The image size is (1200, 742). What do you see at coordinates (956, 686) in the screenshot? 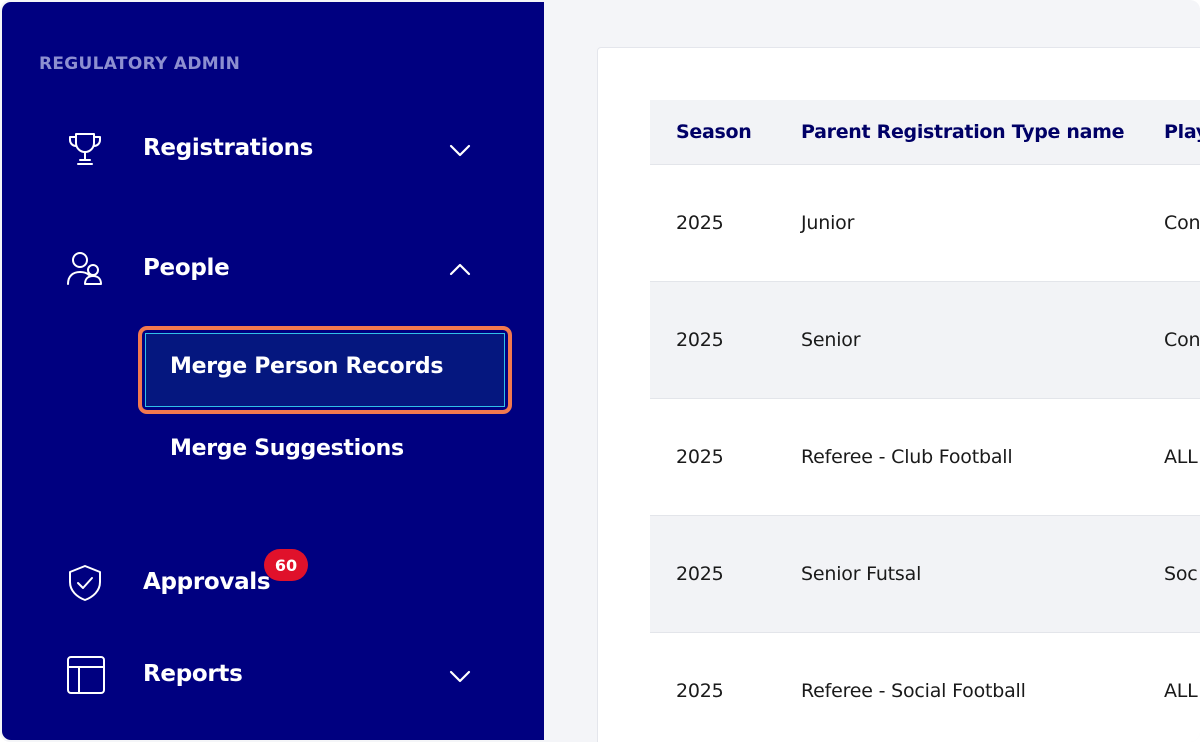
I see `cell-parent-type: Referee - Social Football` at bounding box center [956, 686].